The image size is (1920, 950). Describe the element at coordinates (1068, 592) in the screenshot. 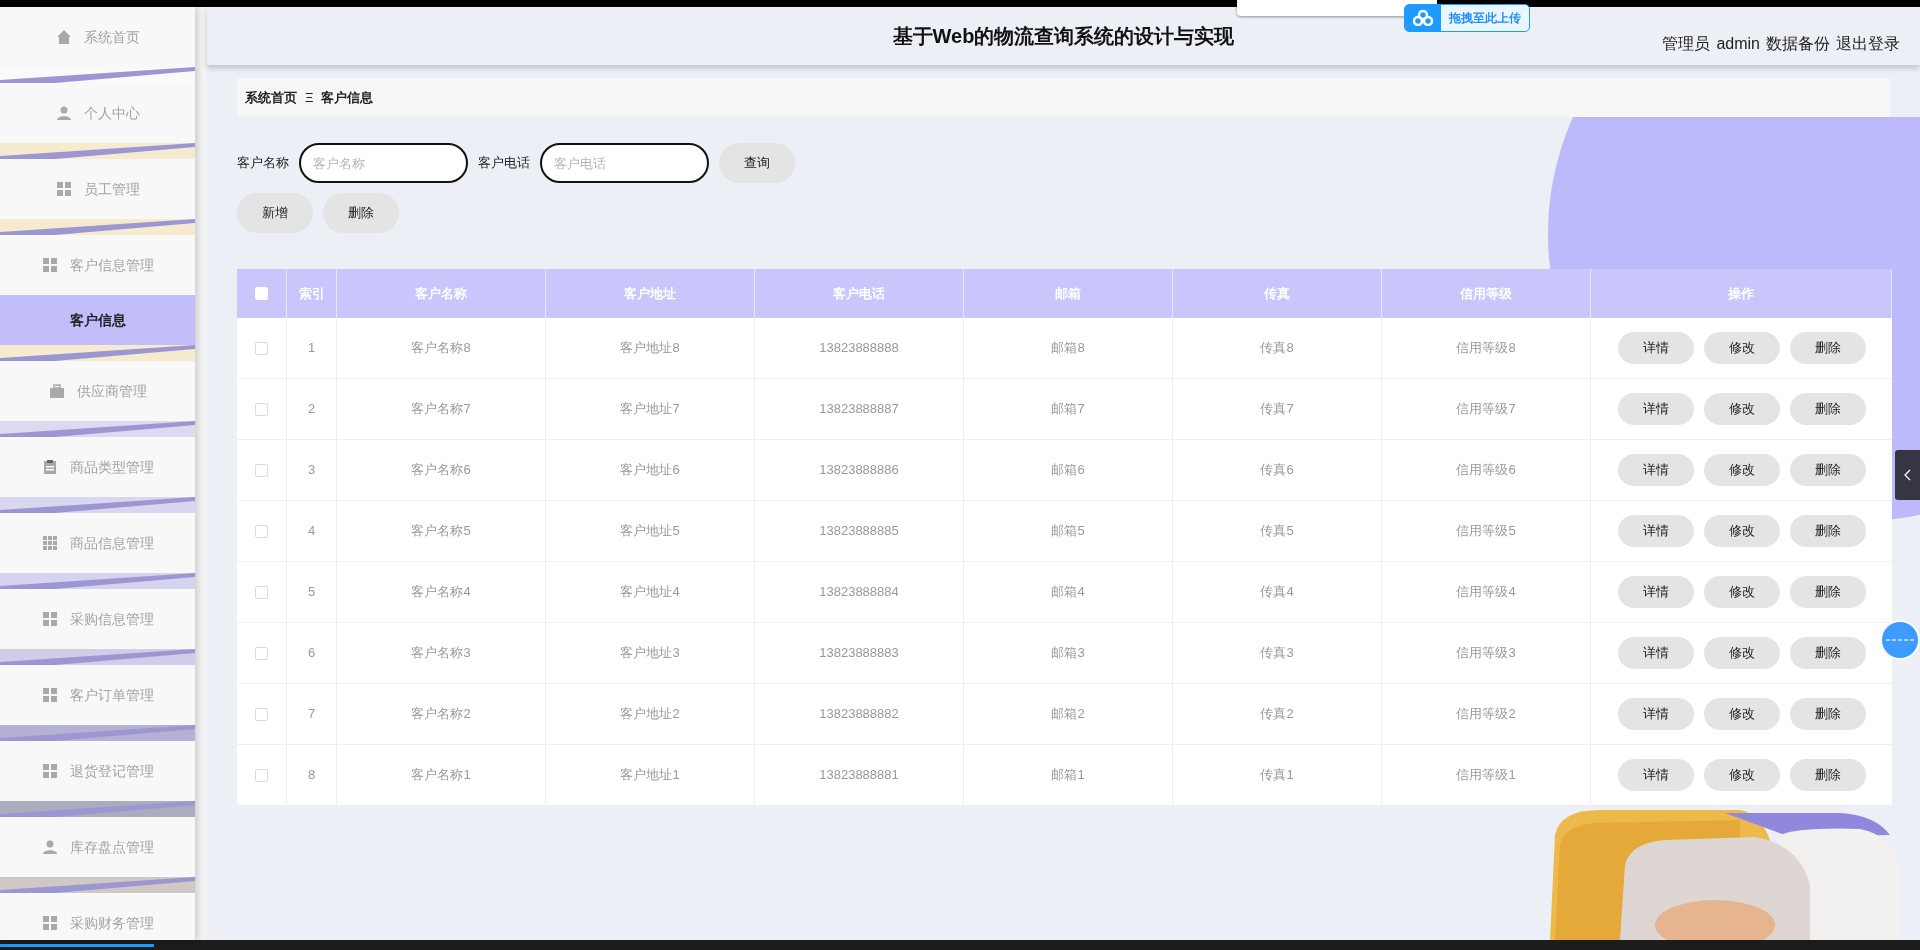

I see `table-cell-text: 邮箱4` at that location.